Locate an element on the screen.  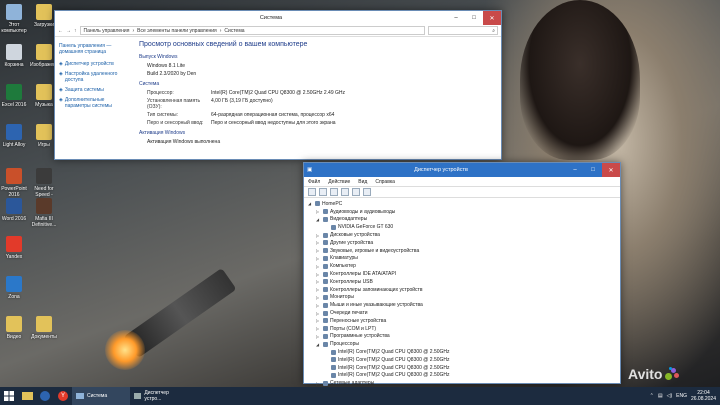
task-system: Система is located at coordinates (101, 396).